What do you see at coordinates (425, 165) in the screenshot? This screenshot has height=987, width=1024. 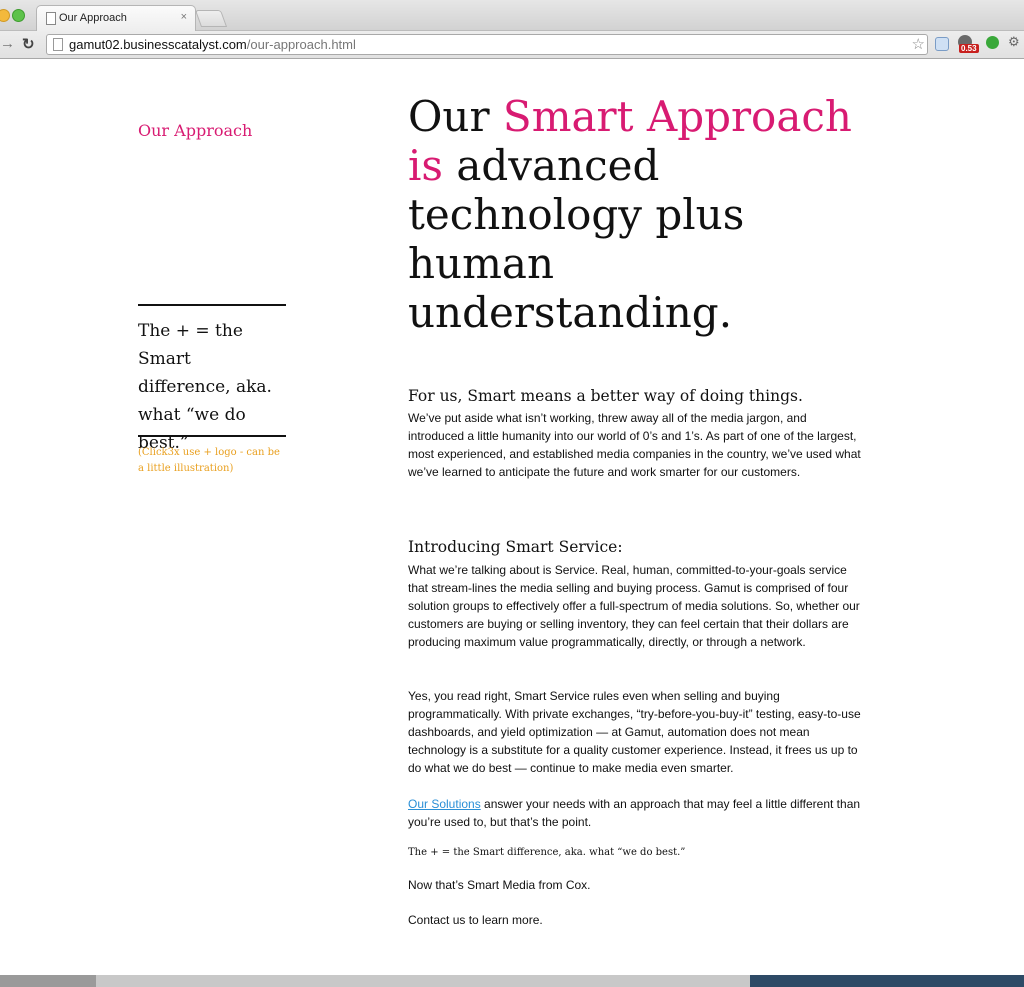 I see `headline-highlight-is: is` at bounding box center [425, 165].